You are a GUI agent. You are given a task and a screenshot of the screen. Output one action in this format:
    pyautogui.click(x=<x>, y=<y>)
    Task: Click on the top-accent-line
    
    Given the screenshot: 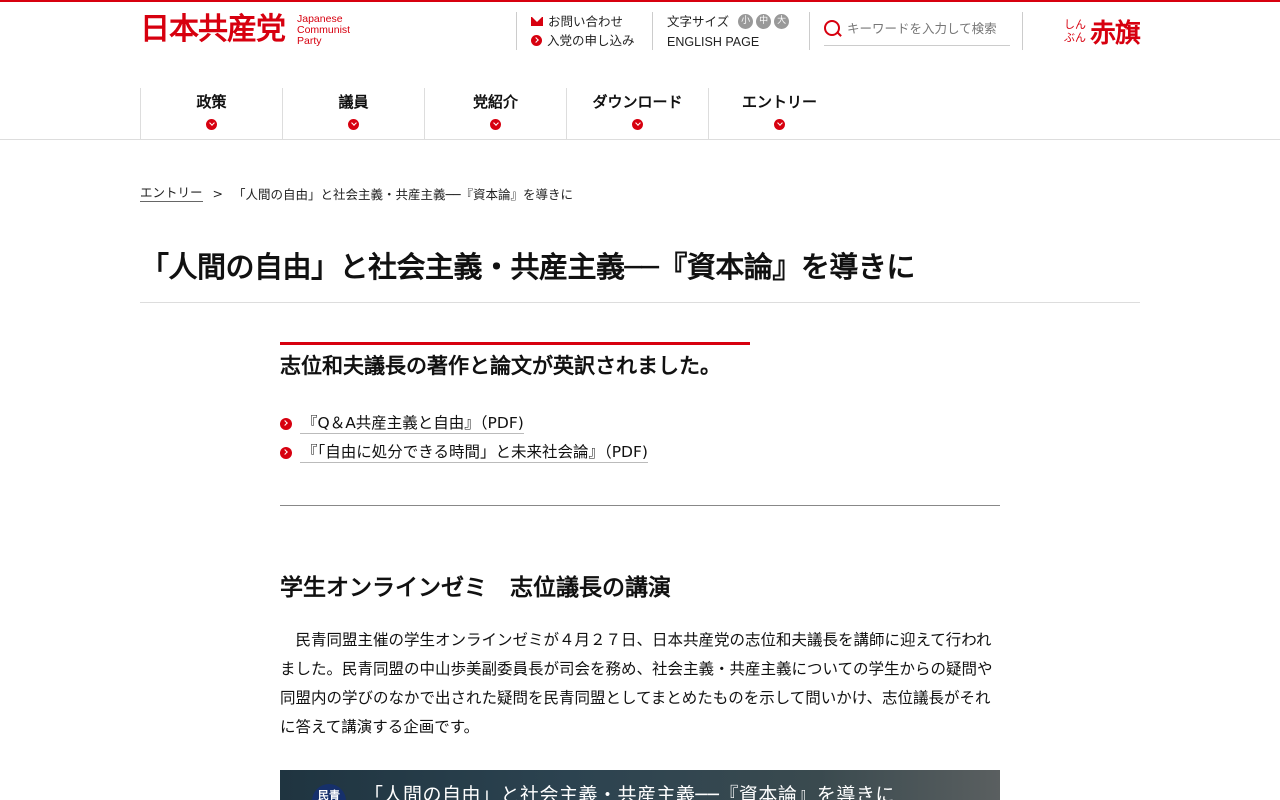 What is the action you would take?
    pyautogui.click(x=640, y=1)
    